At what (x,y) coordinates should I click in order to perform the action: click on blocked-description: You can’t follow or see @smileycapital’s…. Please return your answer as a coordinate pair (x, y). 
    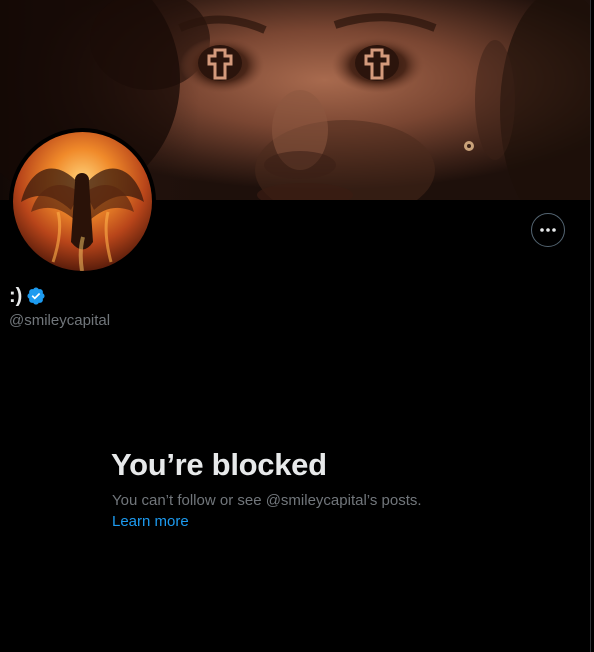
    Looking at the image, I should click on (267, 500).